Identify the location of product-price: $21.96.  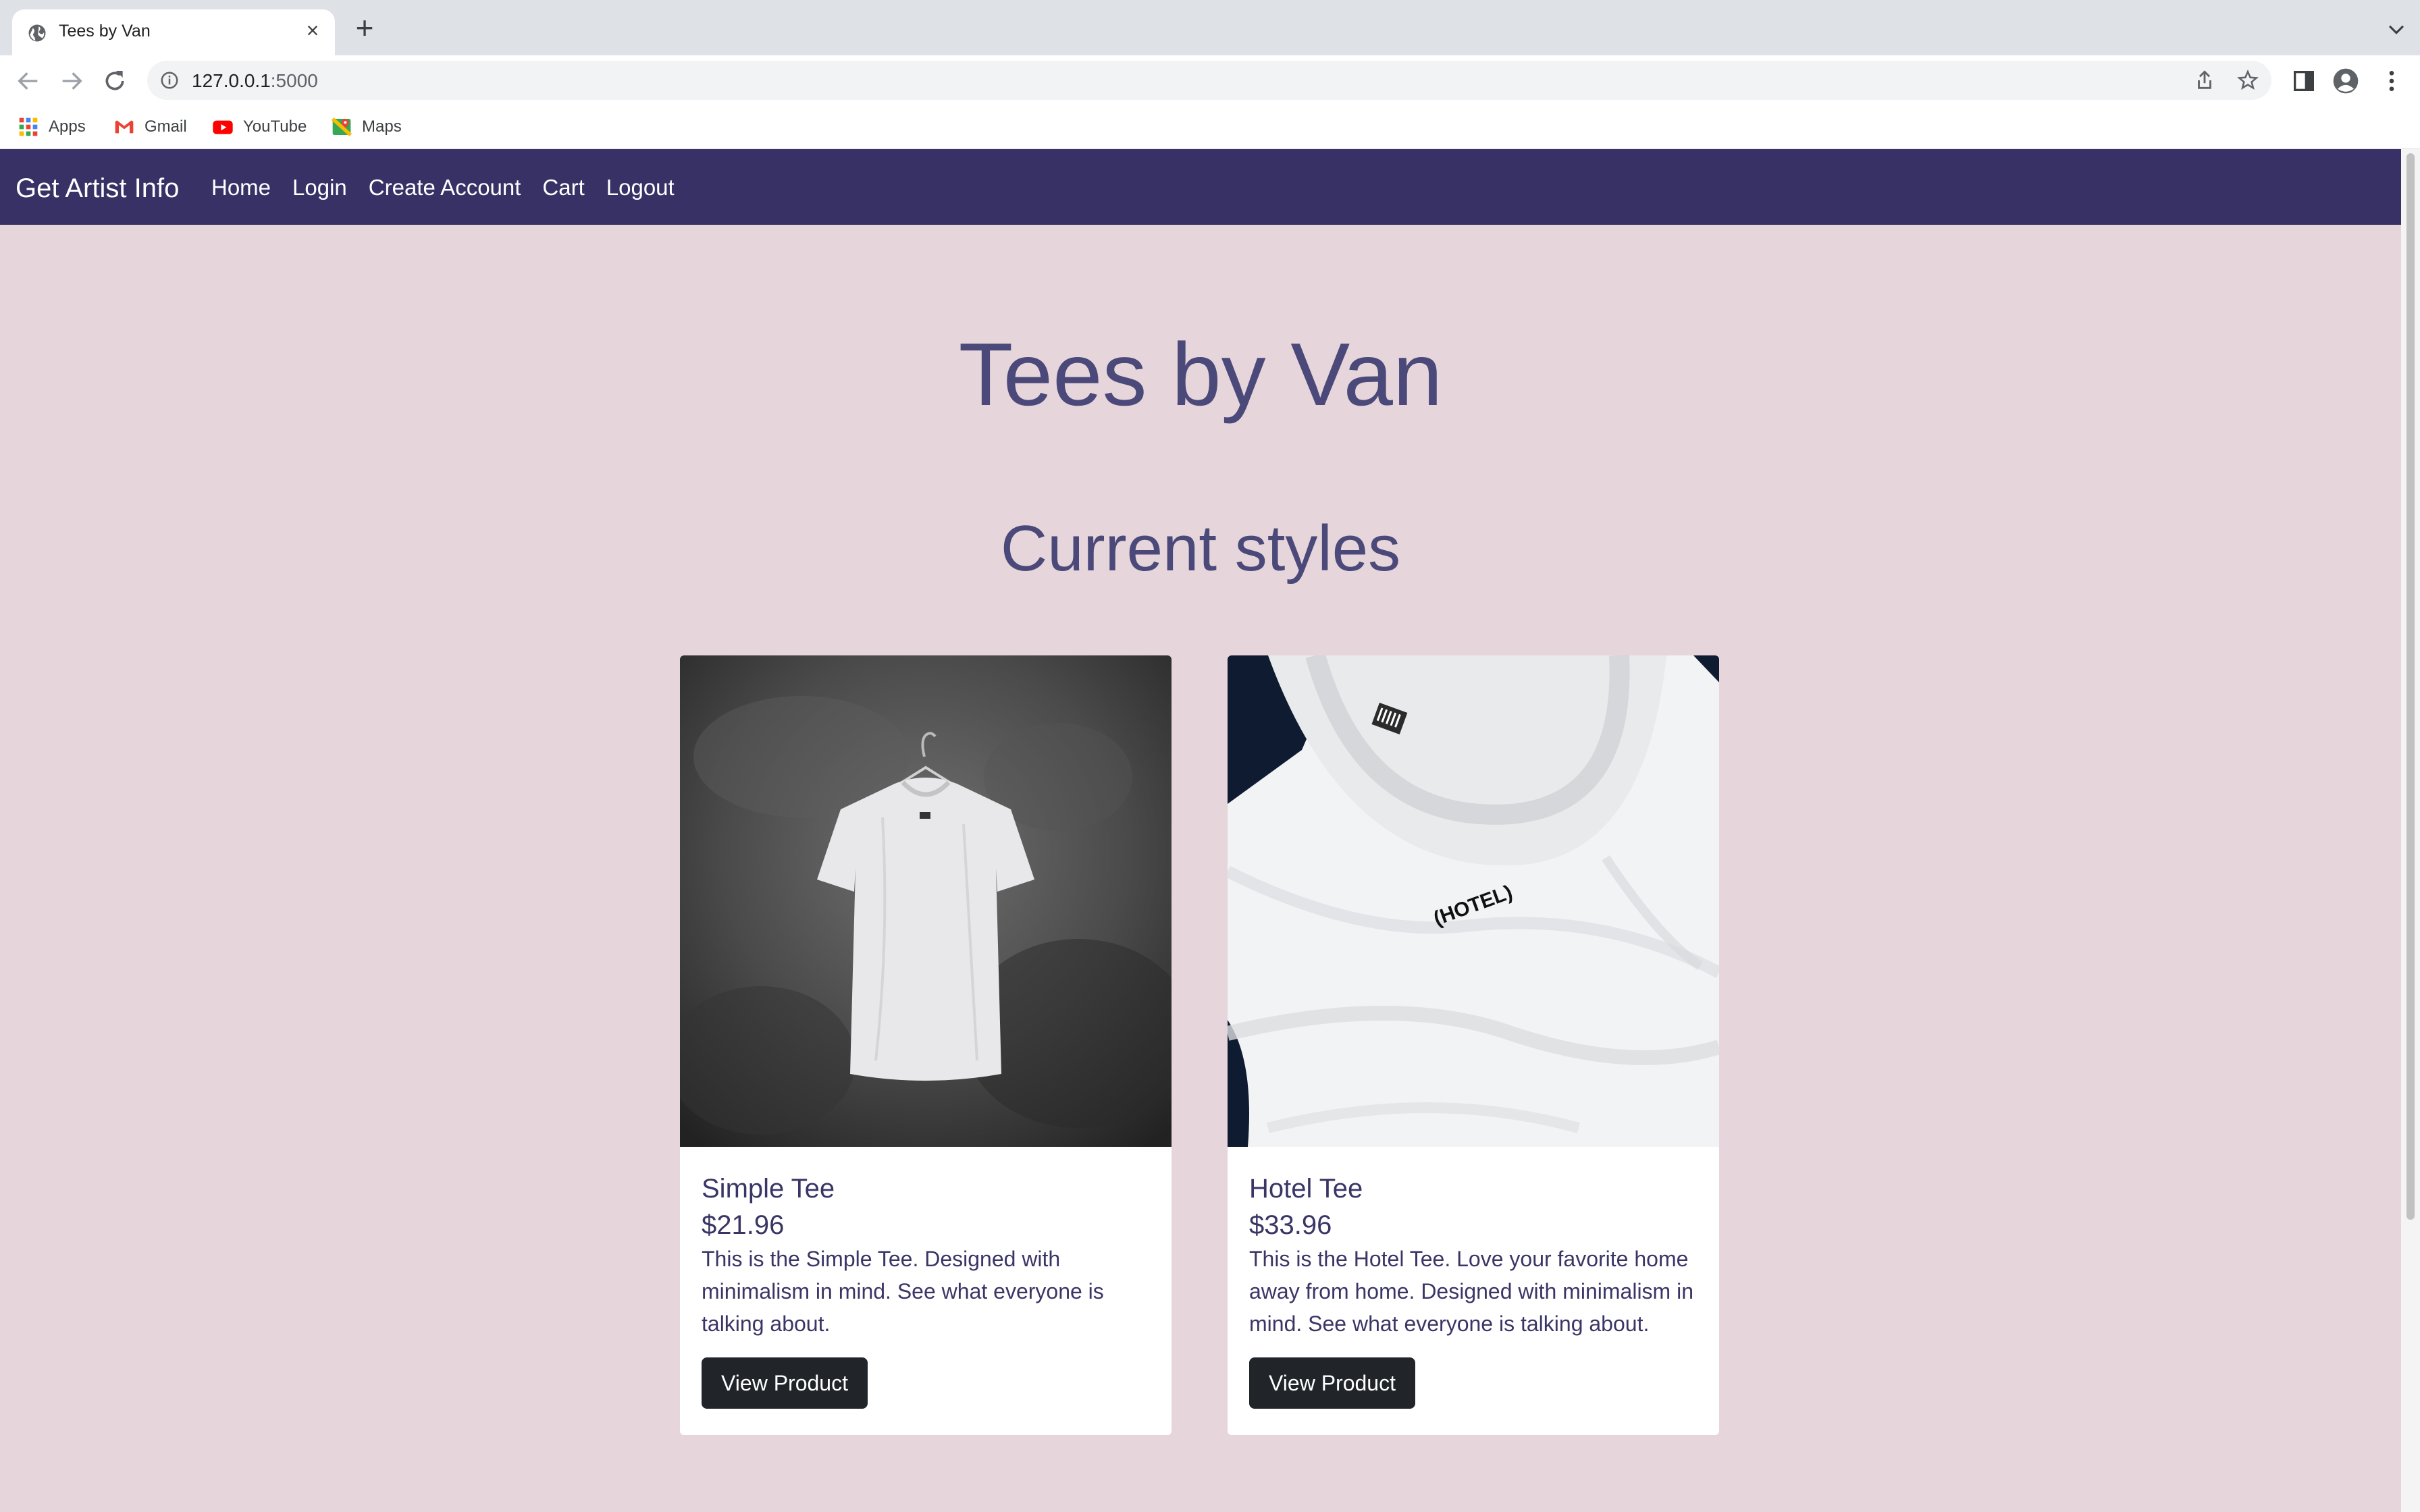
(743, 1225).